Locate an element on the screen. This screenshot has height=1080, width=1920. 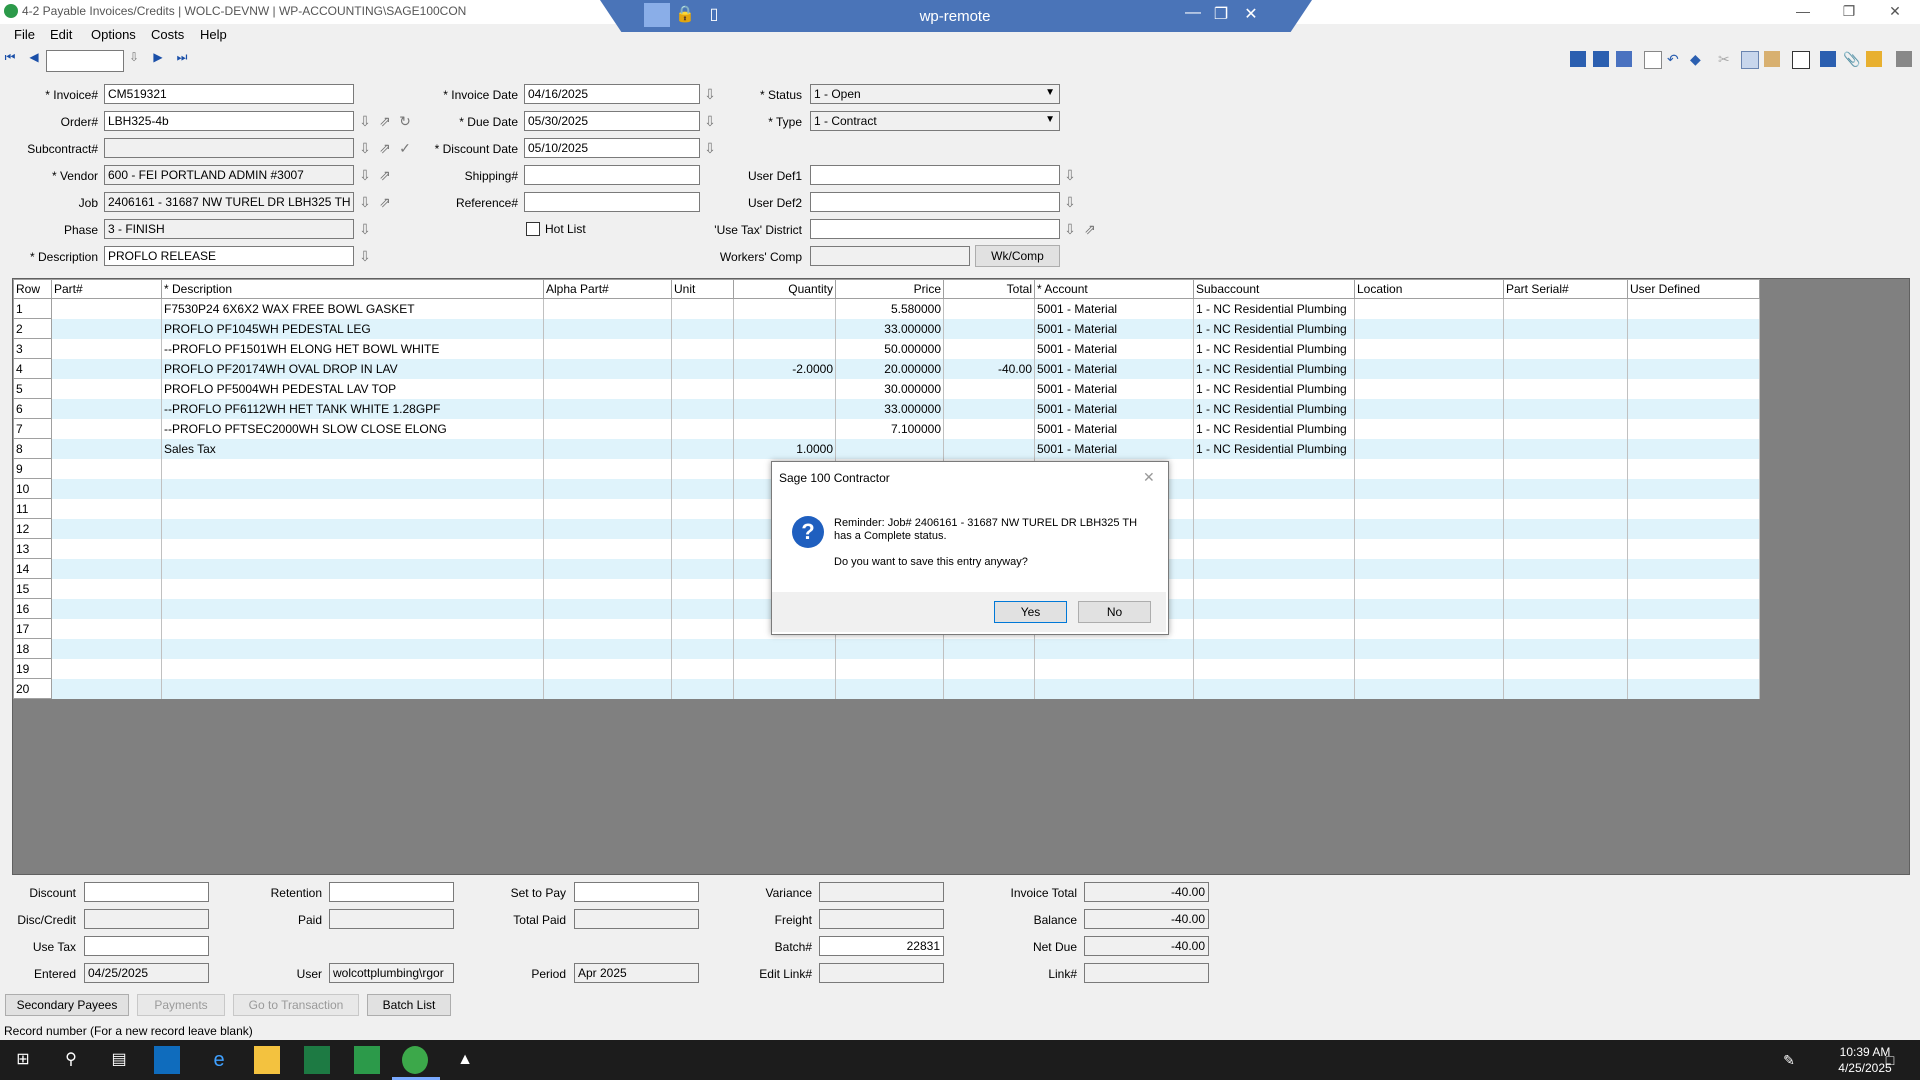
subcontract-goto-icon: ⇗ is located at coordinates (385, 148).